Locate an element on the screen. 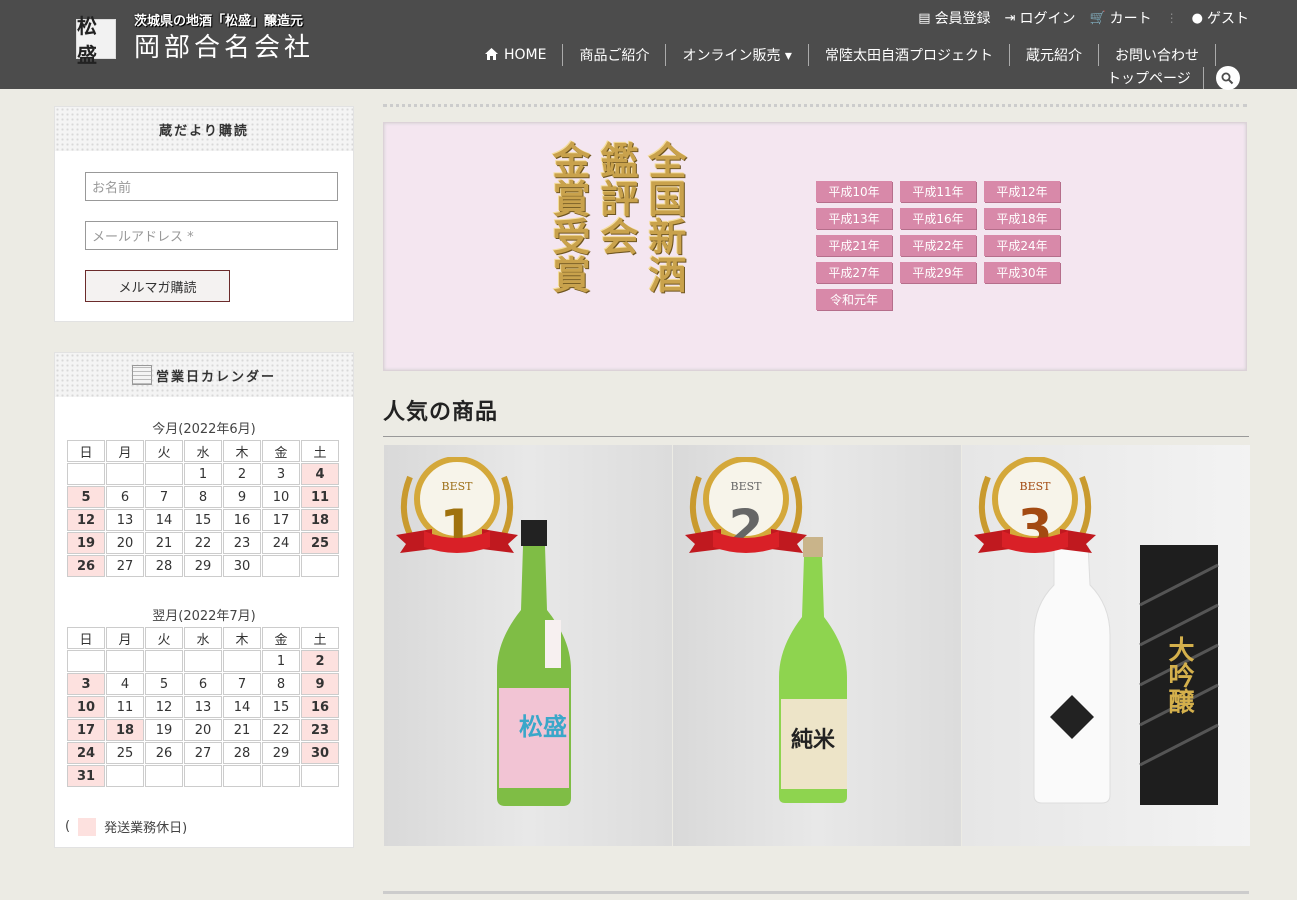 The image size is (1297, 900). calendar-week: 31 is located at coordinates (203, 776).